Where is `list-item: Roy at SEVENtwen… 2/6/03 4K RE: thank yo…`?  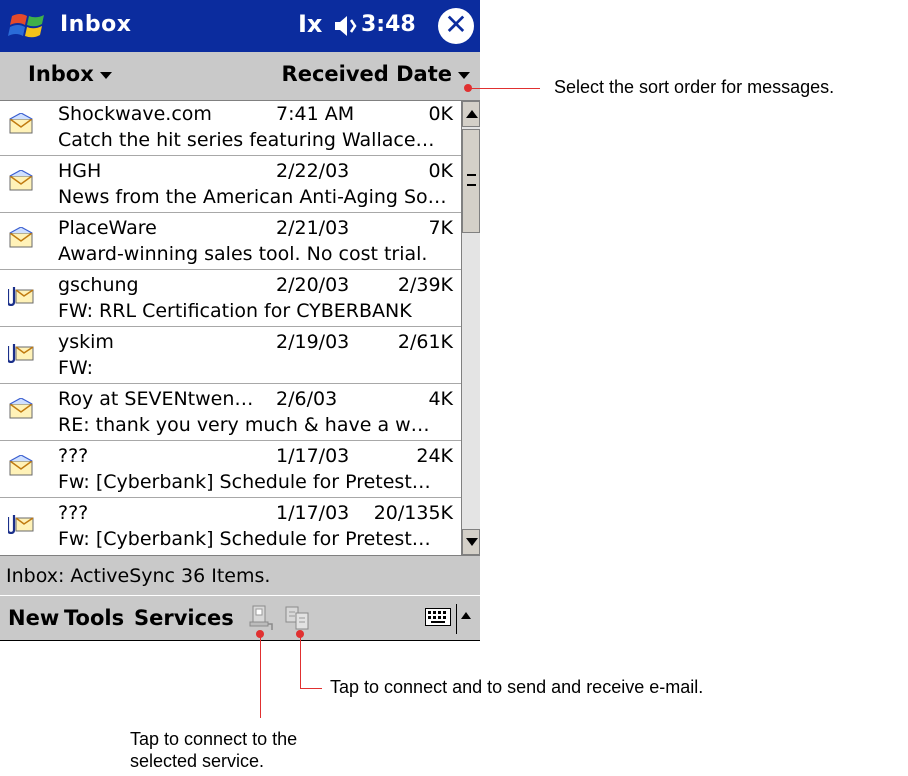 list-item: Roy at SEVENtwen… 2/6/03 4K RE: thank yo… is located at coordinates (230, 413).